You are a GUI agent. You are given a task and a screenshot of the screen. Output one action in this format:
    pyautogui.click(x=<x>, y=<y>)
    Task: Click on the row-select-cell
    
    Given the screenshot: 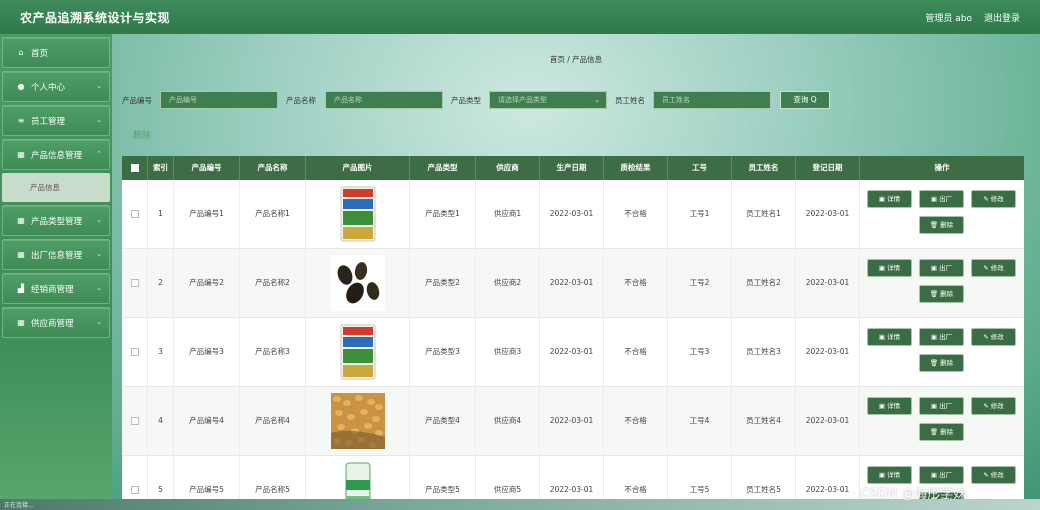 What is the action you would take?
    pyautogui.click(x=135, y=421)
    